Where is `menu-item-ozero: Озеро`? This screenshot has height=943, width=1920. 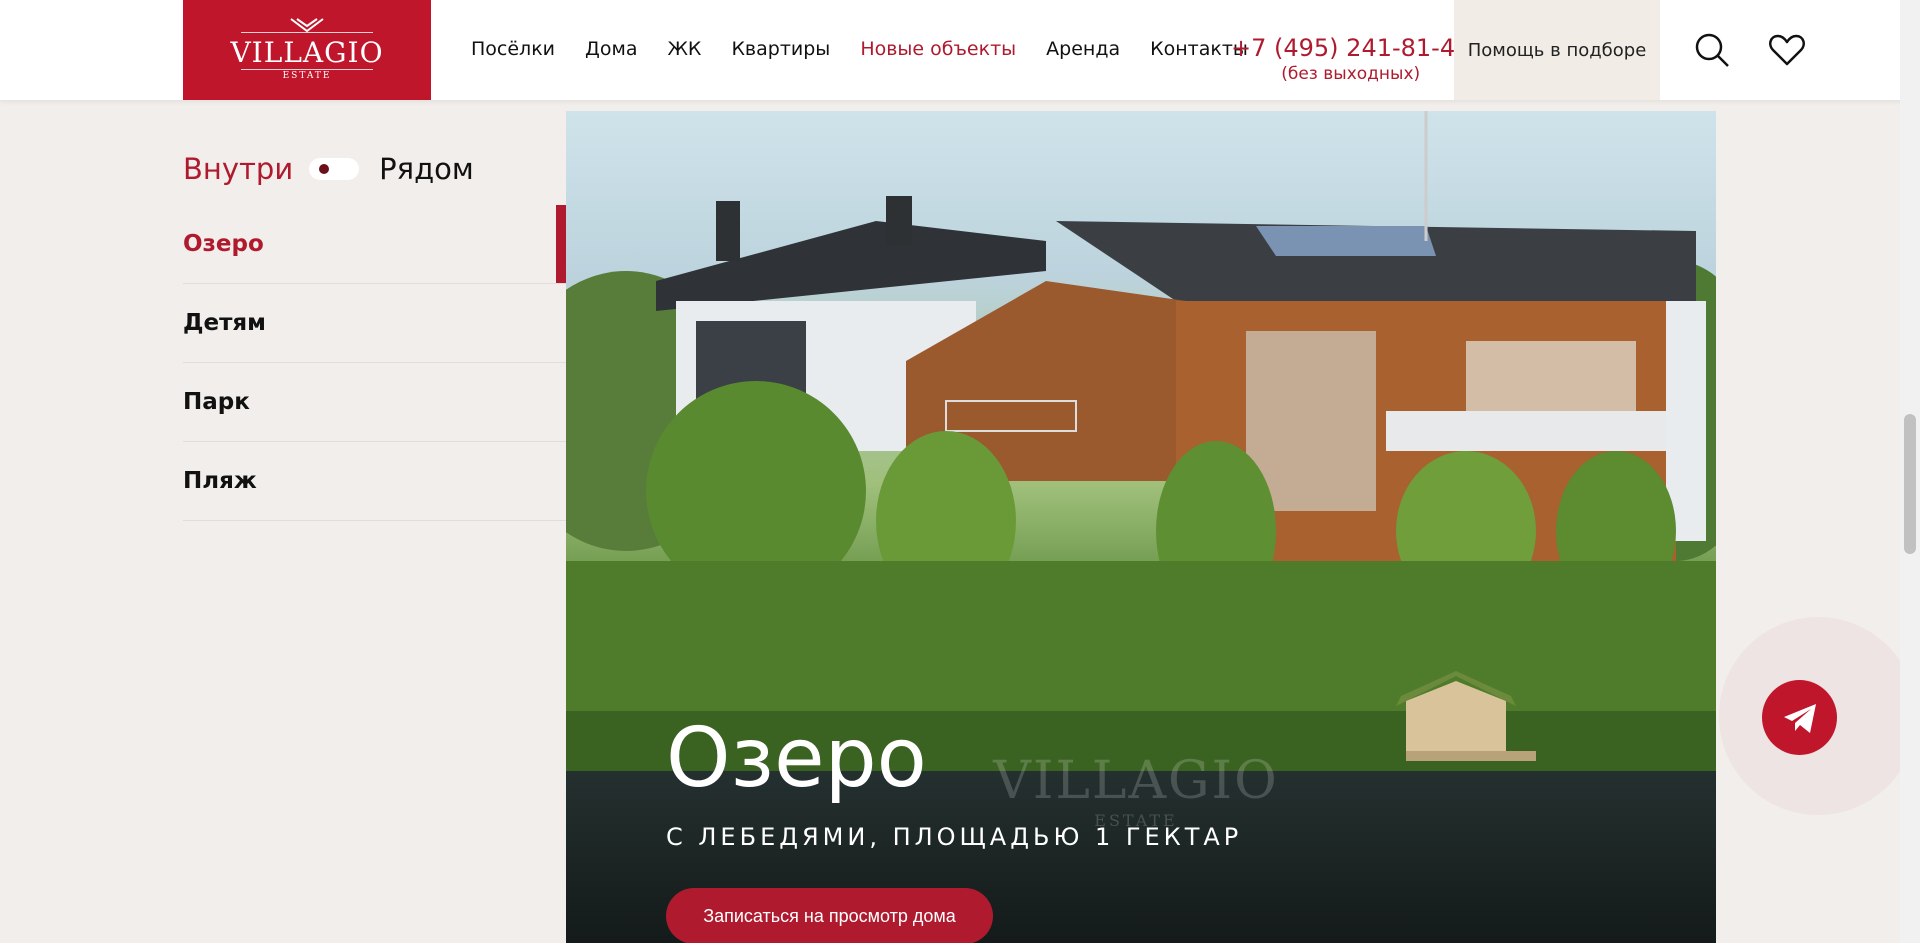 menu-item-ozero: Озеро is located at coordinates (374, 244).